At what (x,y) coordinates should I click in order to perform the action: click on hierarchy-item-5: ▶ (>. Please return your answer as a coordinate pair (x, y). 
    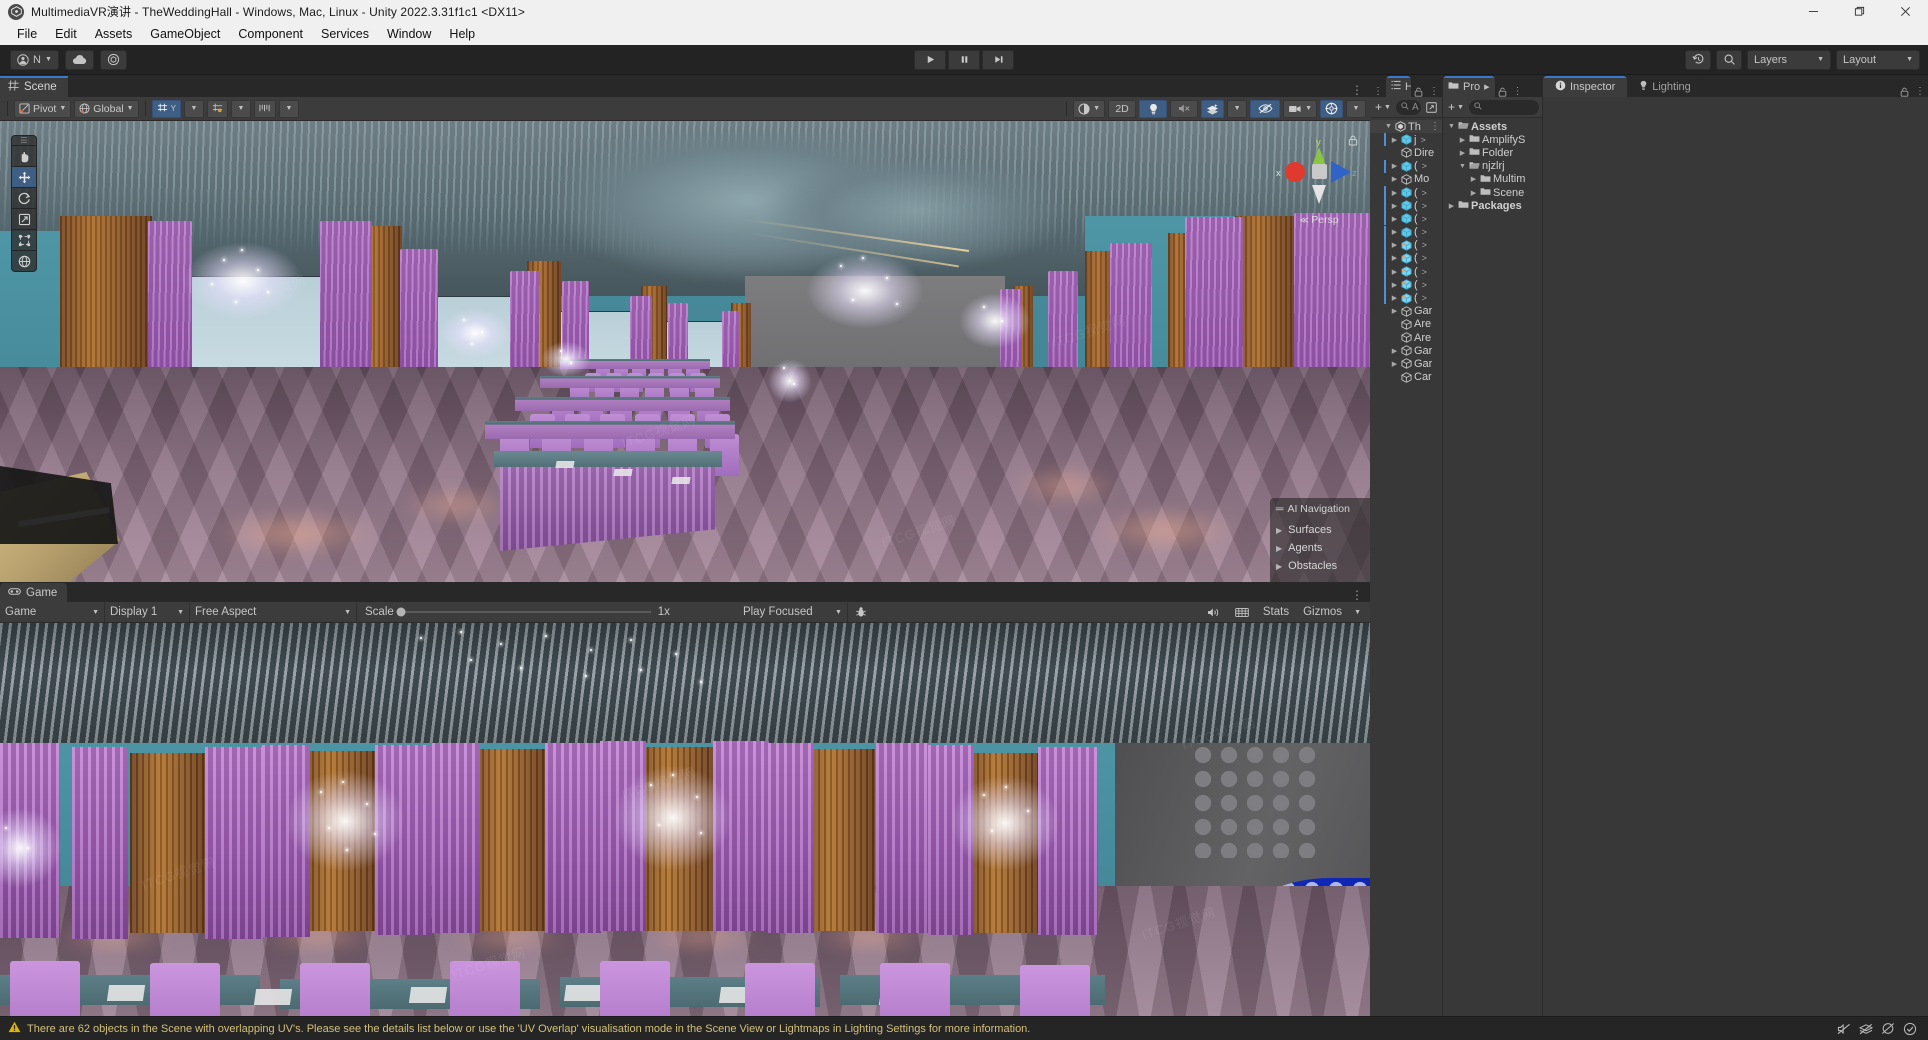
    Looking at the image, I should click on (1406, 206).